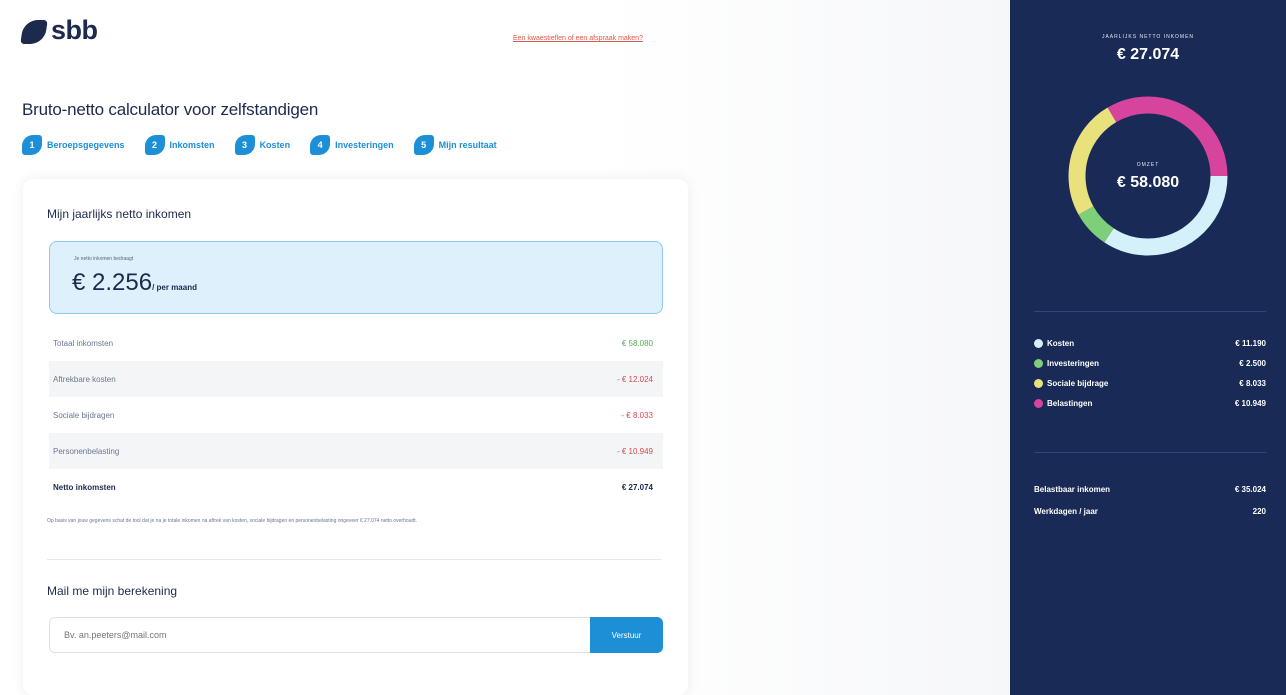 The height and width of the screenshot is (695, 1286). I want to click on row-label: Aftrekbare kosten, so click(84, 379).